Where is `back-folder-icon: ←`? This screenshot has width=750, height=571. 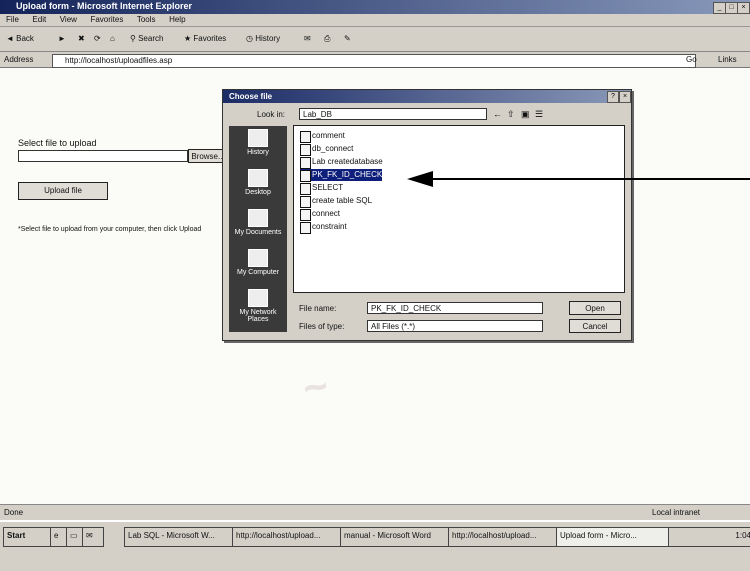 back-folder-icon: ← is located at coordinates (497, 114).